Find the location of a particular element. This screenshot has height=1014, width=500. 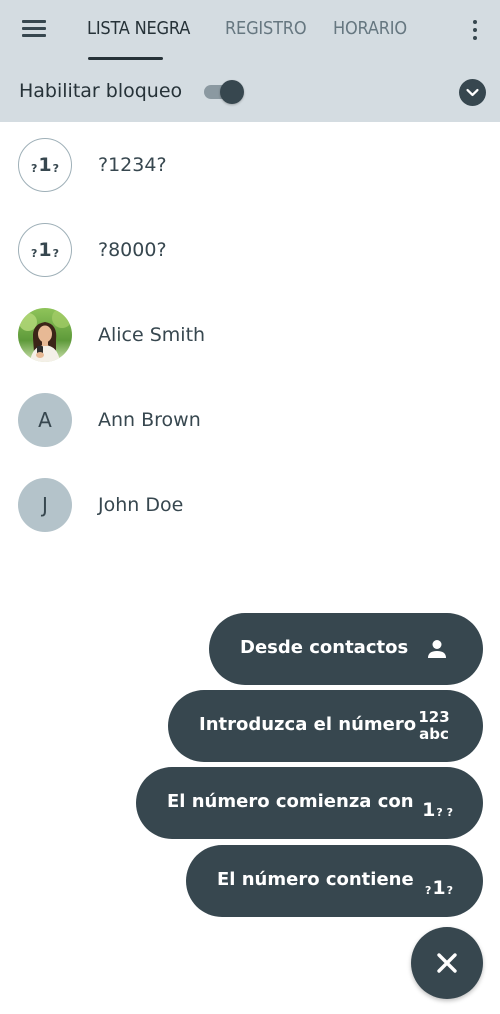

action-label: El número contiene is located at coordinates (315, 879).